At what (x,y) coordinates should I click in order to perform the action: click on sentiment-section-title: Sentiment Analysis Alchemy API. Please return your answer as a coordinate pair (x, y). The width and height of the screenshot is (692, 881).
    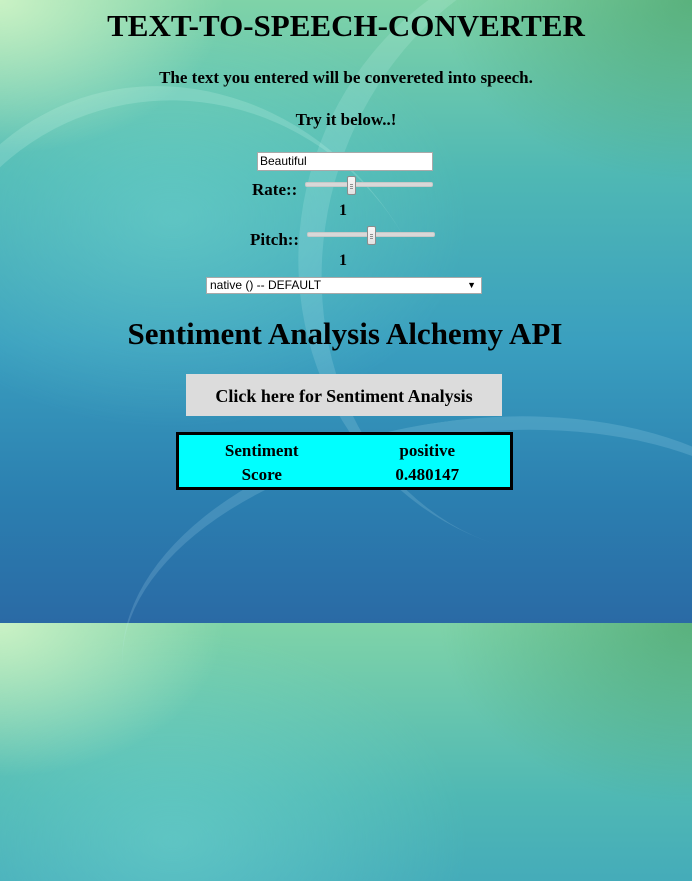
    Looking at the image, I should click on (345, 333).